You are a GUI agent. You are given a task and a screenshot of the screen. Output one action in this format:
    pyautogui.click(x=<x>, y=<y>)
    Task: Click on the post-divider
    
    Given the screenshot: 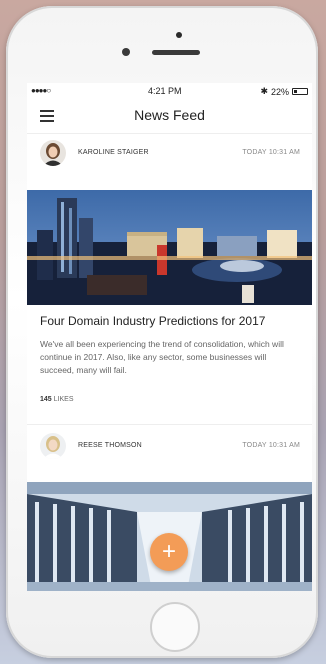 What is the action you would take?
    pyautogui.click(x=169, y=424)
    